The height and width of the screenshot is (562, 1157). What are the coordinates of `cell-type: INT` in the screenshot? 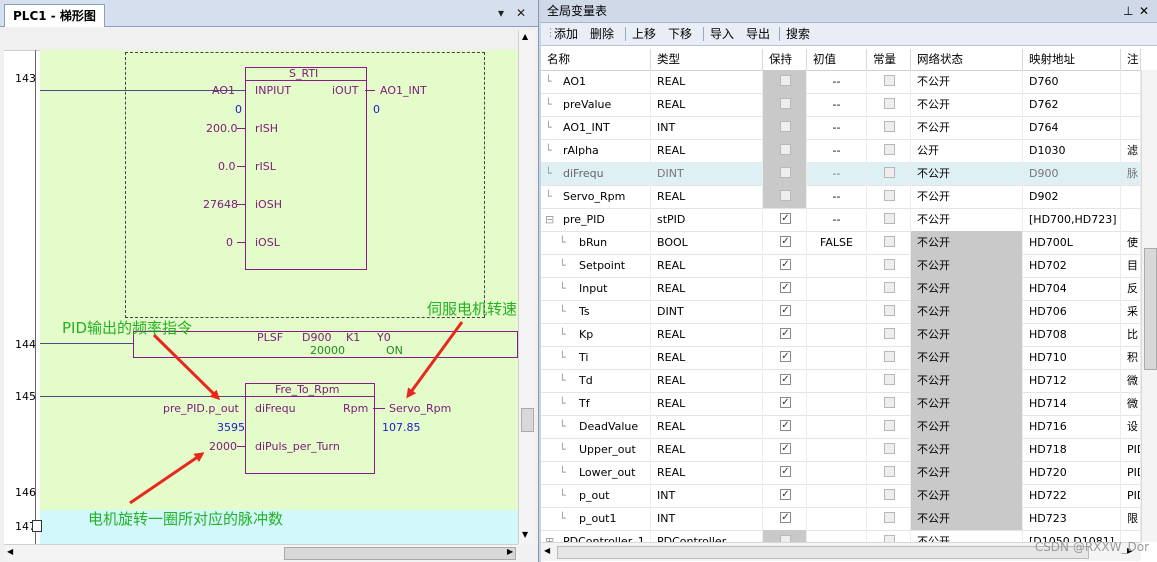 It's located at (707, 518).